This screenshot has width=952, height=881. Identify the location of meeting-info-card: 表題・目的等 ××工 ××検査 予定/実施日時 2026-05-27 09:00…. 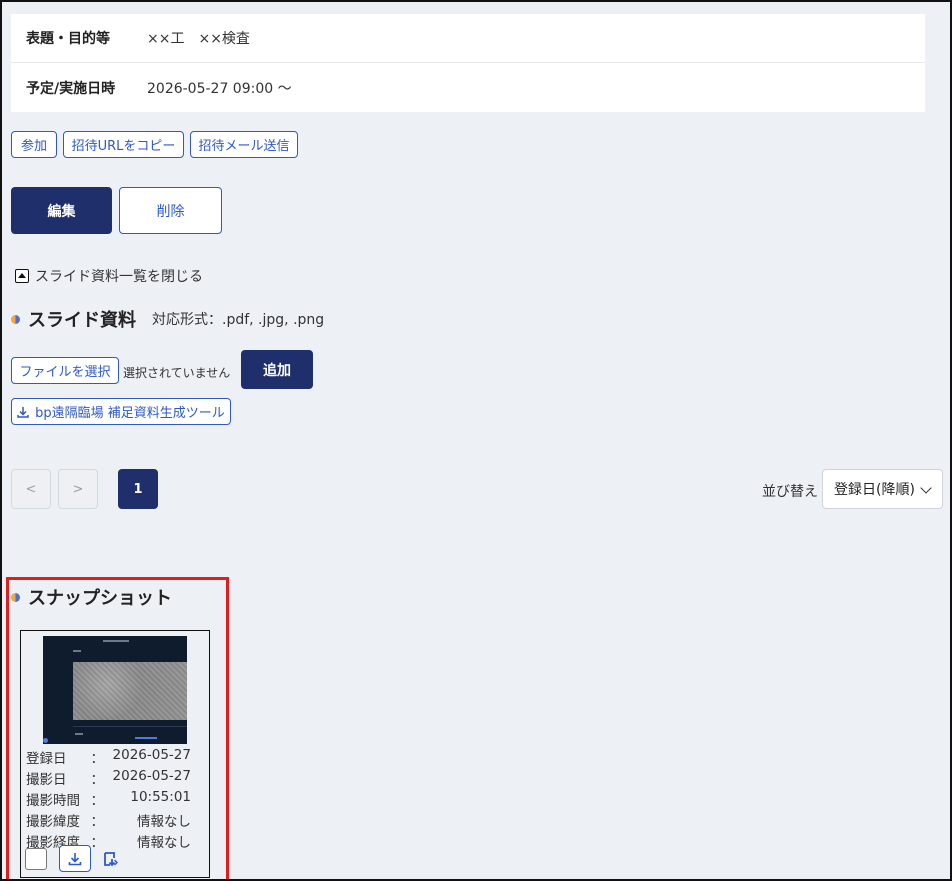
(468, 63).